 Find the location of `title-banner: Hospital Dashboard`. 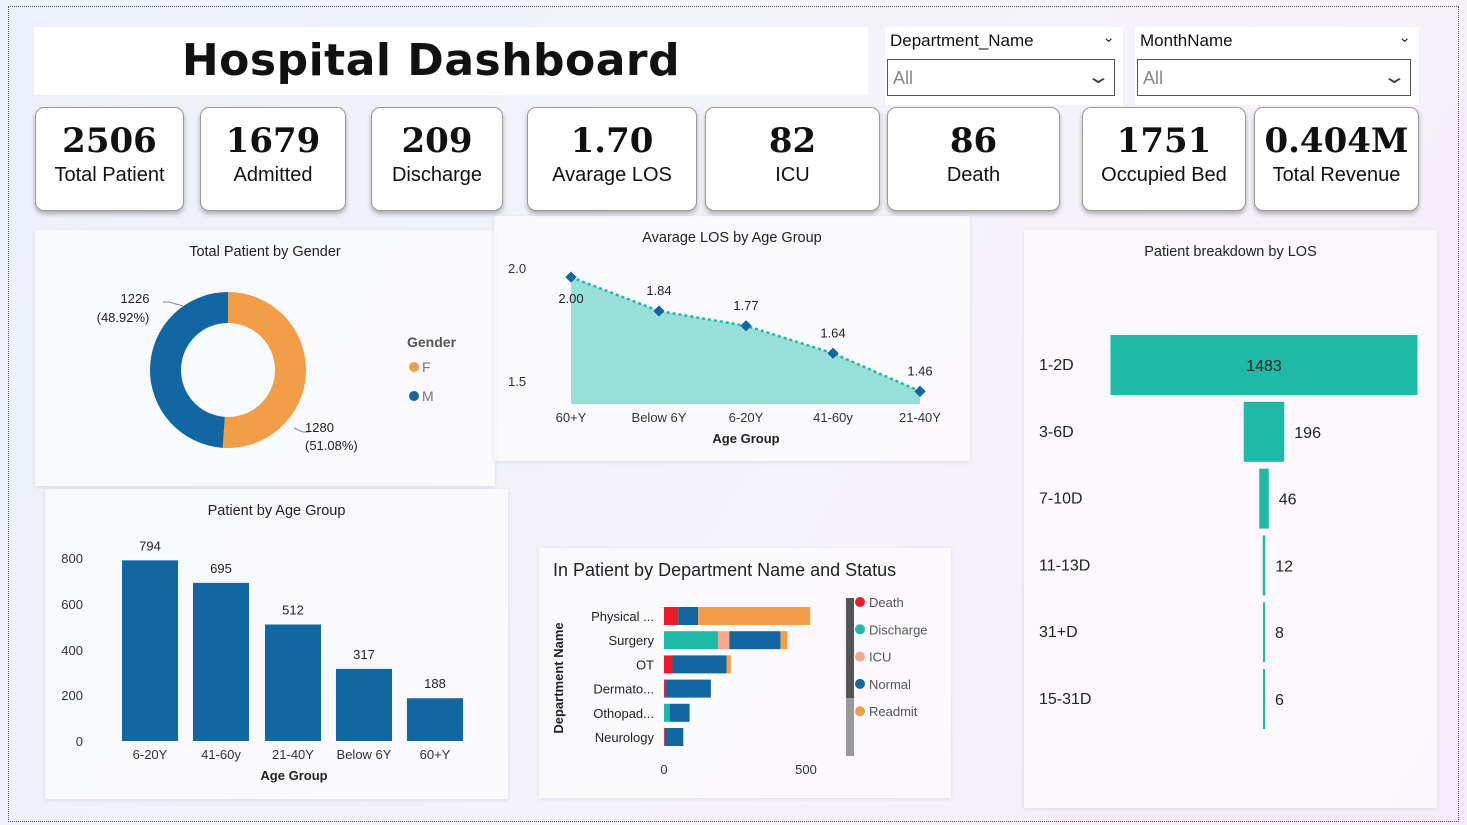

title-banner: Hospital Dashboard is located at coordinates (451, 61).